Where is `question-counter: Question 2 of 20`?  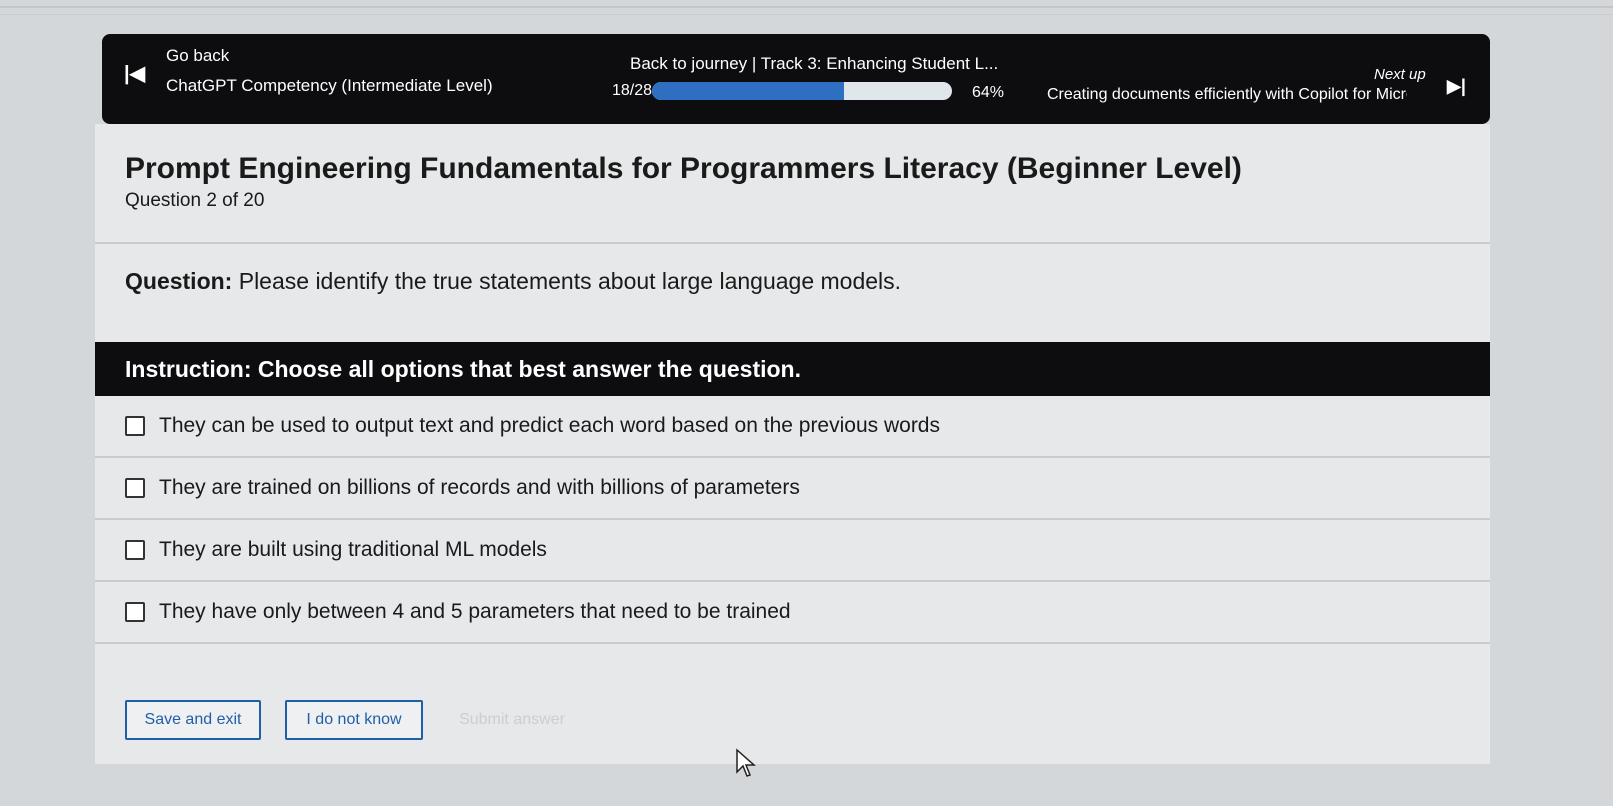 question-counter: Question 2 of 20 is located at coordinates (195, 200).